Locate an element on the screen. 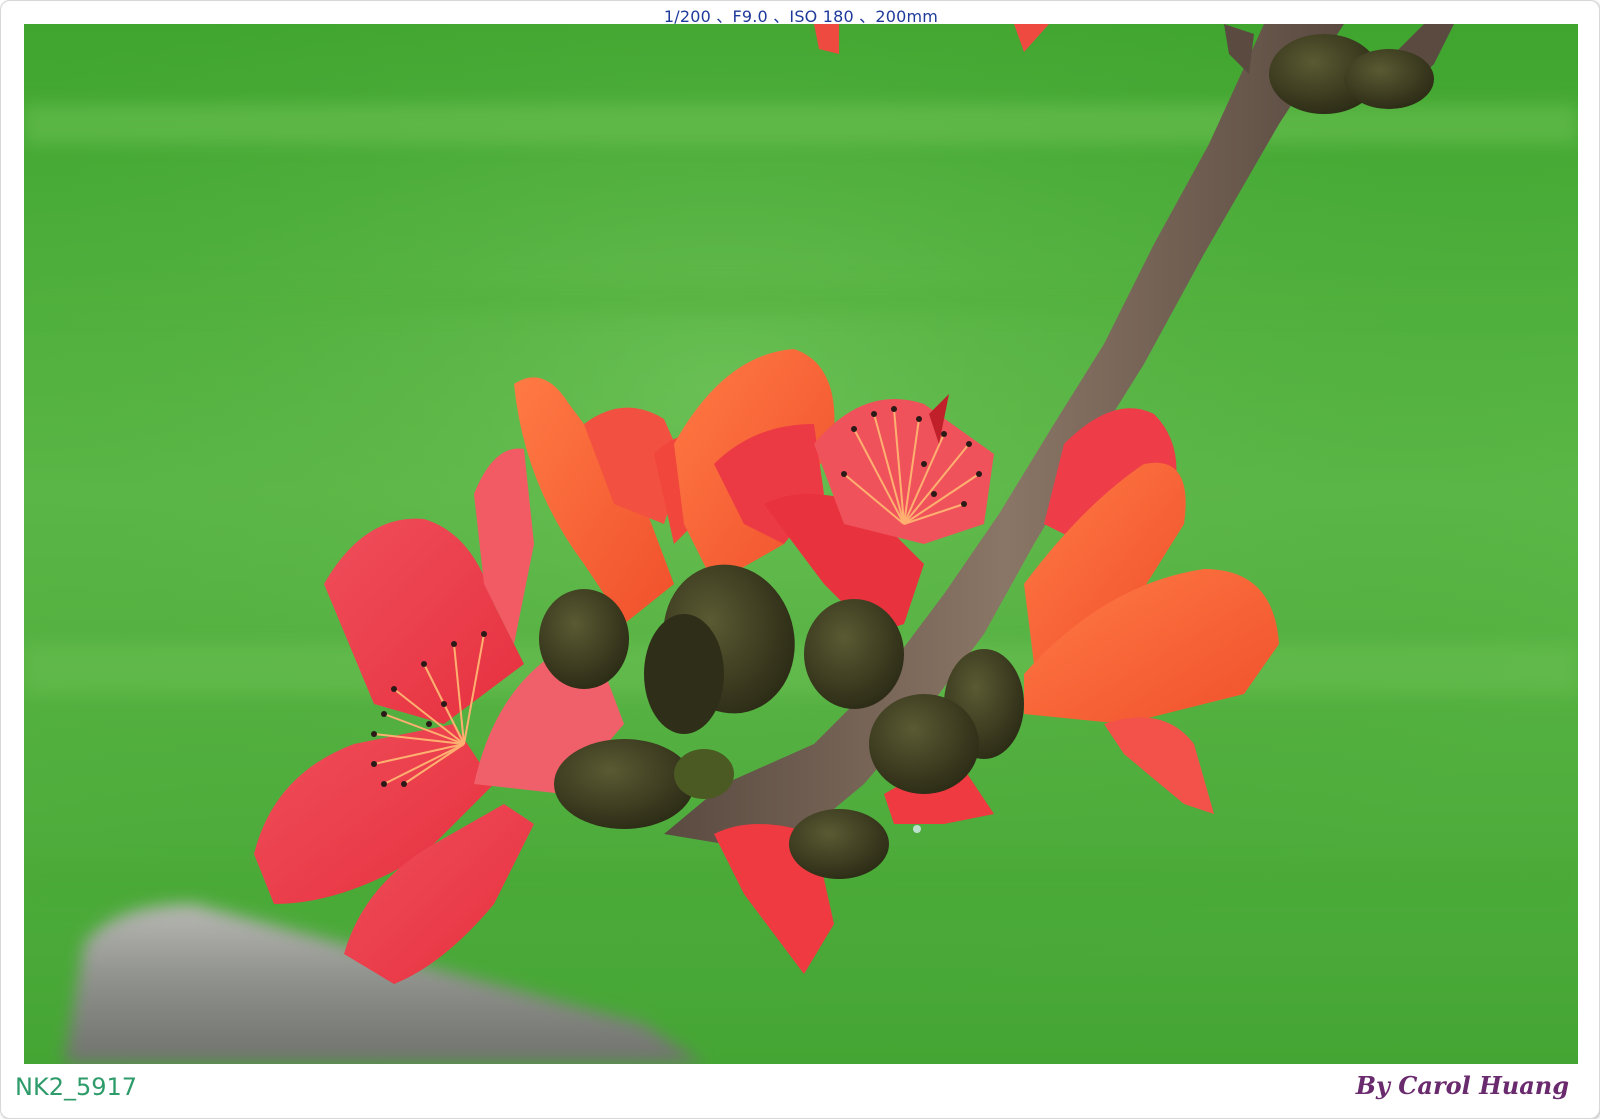 This screenshot has height=1119, width=1600. file-id: NK2_5917 is located at coordinates (76, 1087).